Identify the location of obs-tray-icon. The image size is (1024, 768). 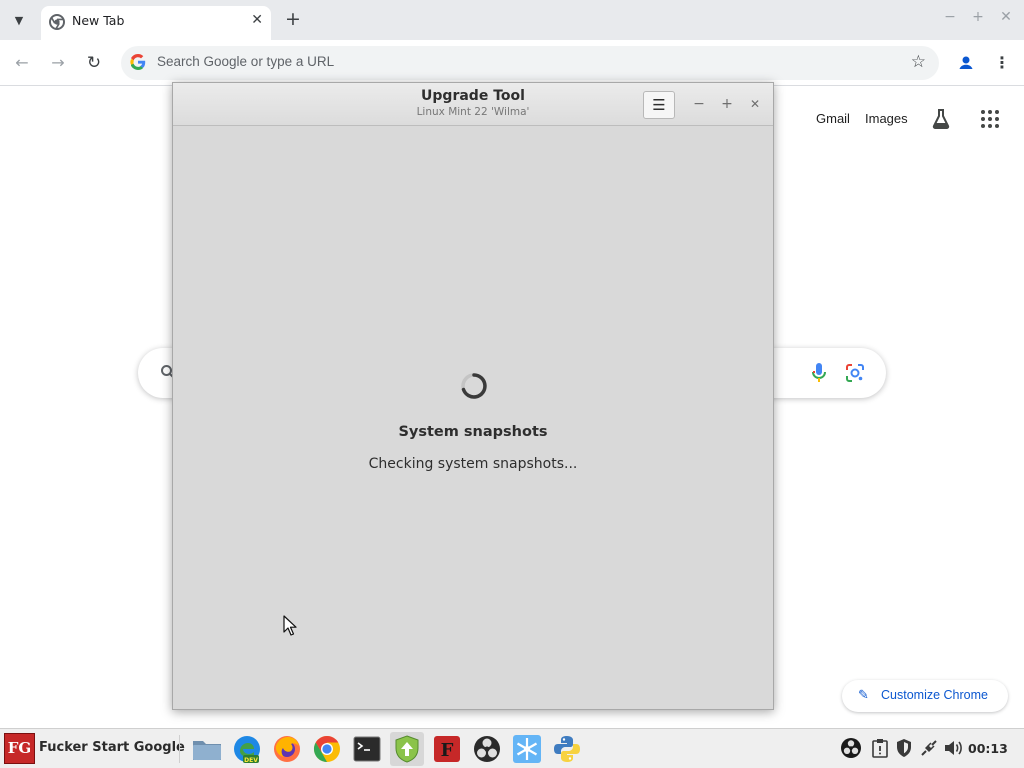
(851, 748).